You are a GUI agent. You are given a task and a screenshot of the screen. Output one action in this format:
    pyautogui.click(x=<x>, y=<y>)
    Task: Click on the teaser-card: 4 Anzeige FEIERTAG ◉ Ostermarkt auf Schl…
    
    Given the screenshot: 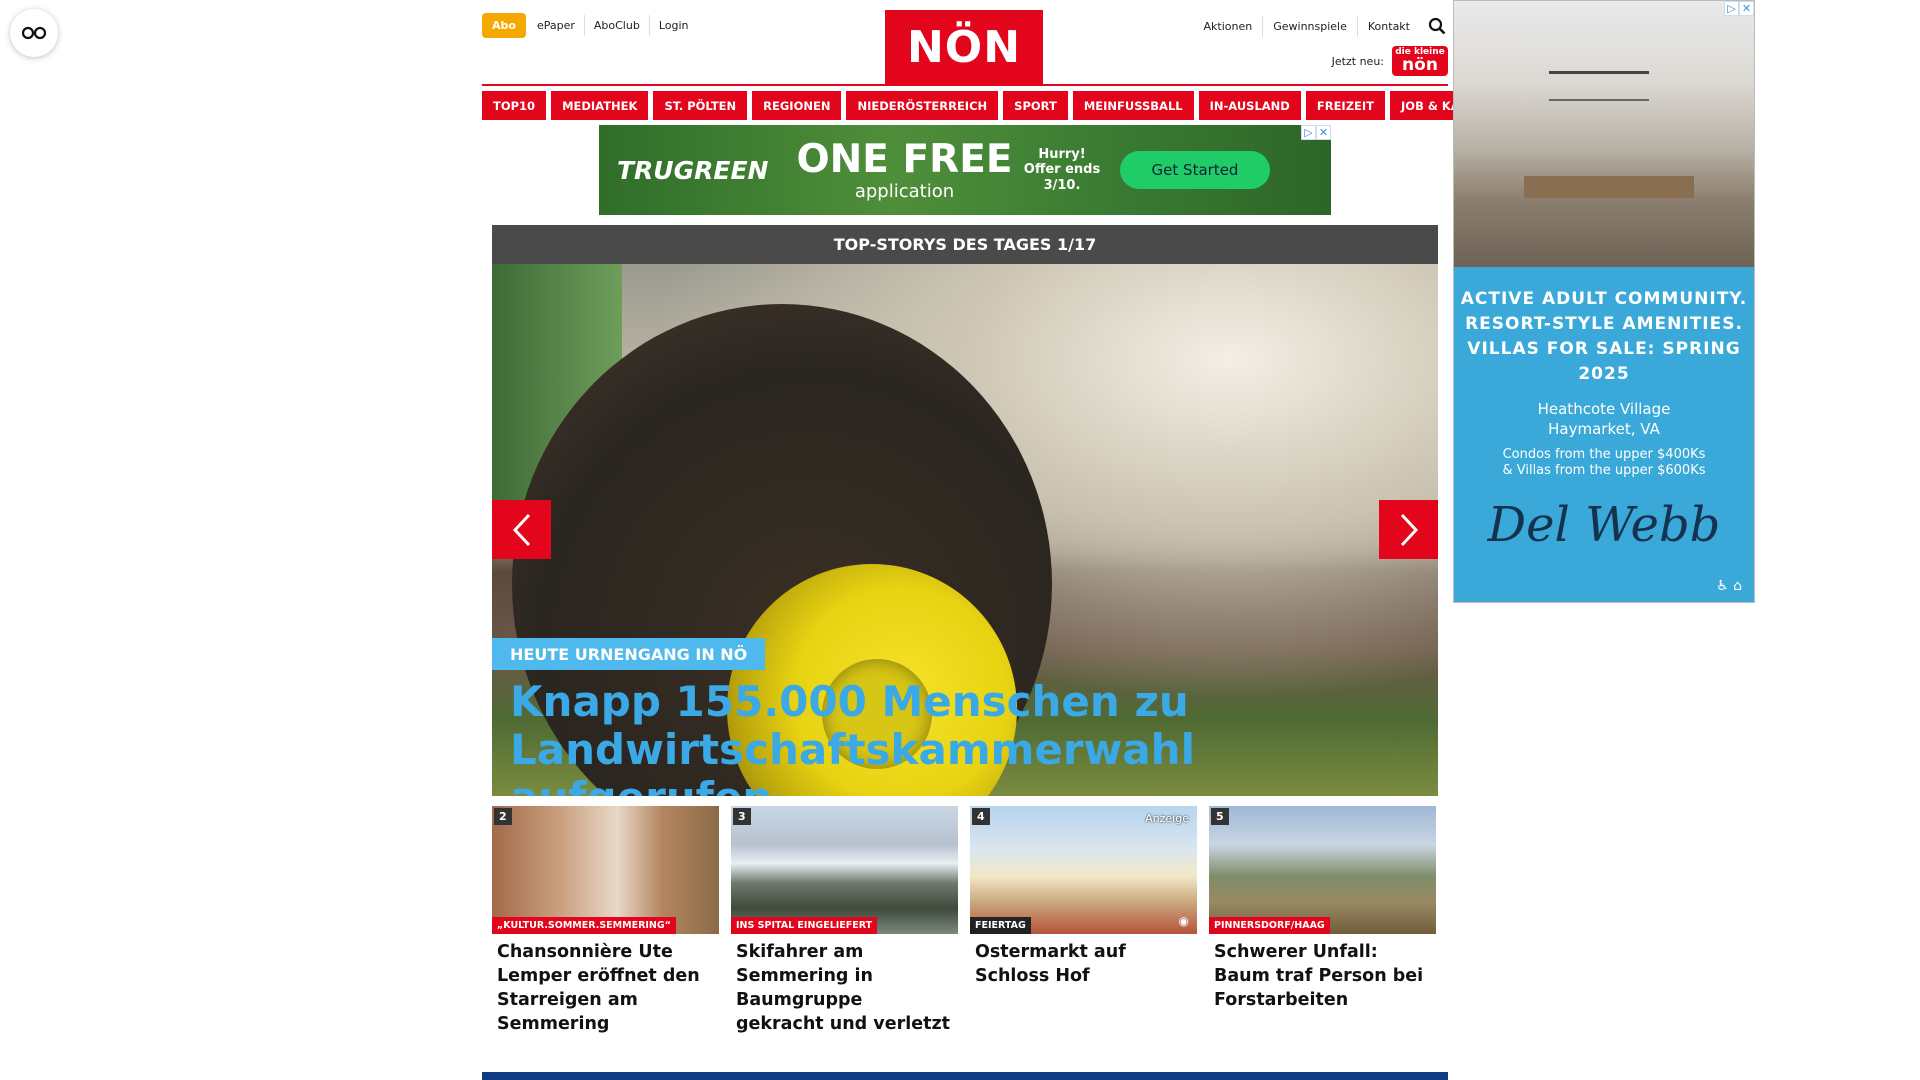 What is the action you would take?
    pyautogui.click(x=1083, y=921)
    